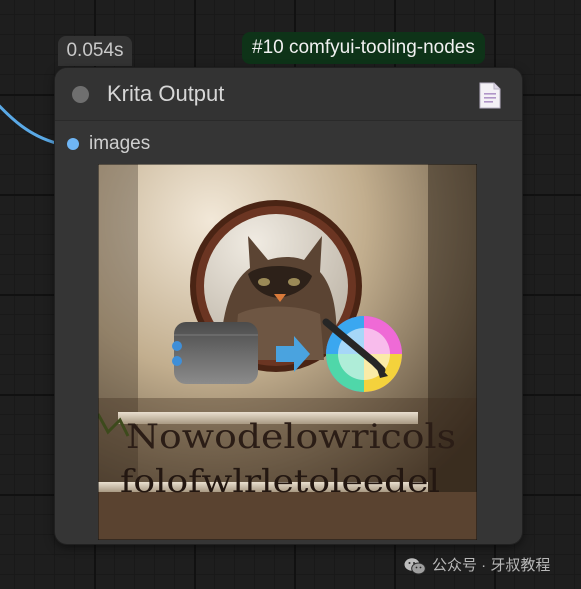 This screenshot has width=581, height=589. Describe the element at coordinates (291, 437) in the screenshot. I see `image-text-line-1: Nowodelowricols` at that location.